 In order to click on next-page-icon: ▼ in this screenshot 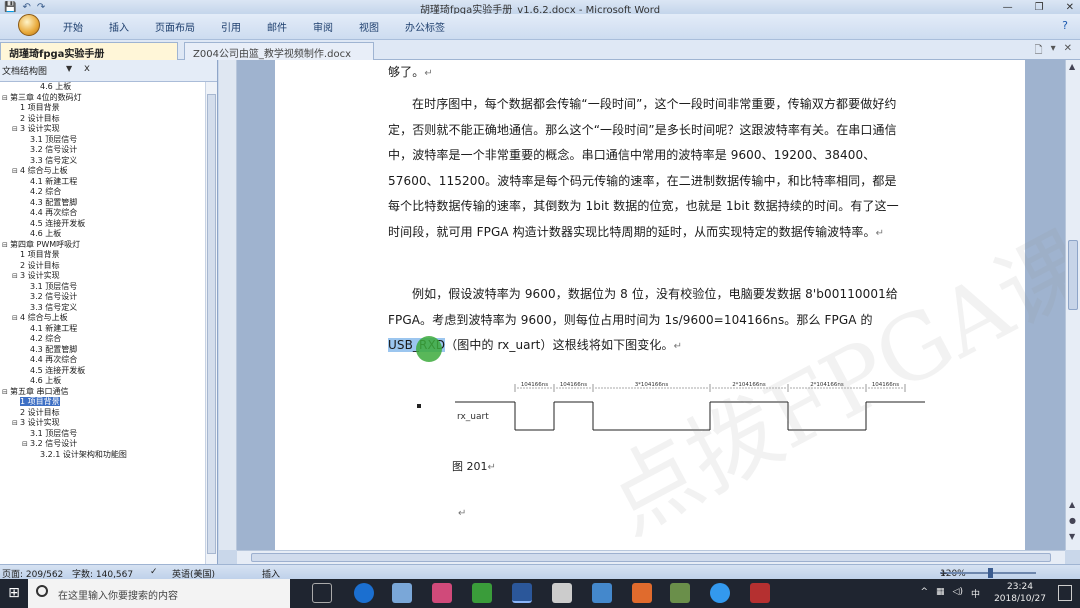, I will do `click(1072, 536)`.